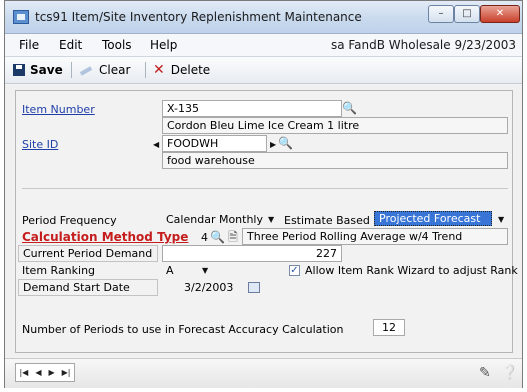 The width and height of the screenshot is (527, 392). I want to click on last-record-icon: ▶|, so click(66, 372).